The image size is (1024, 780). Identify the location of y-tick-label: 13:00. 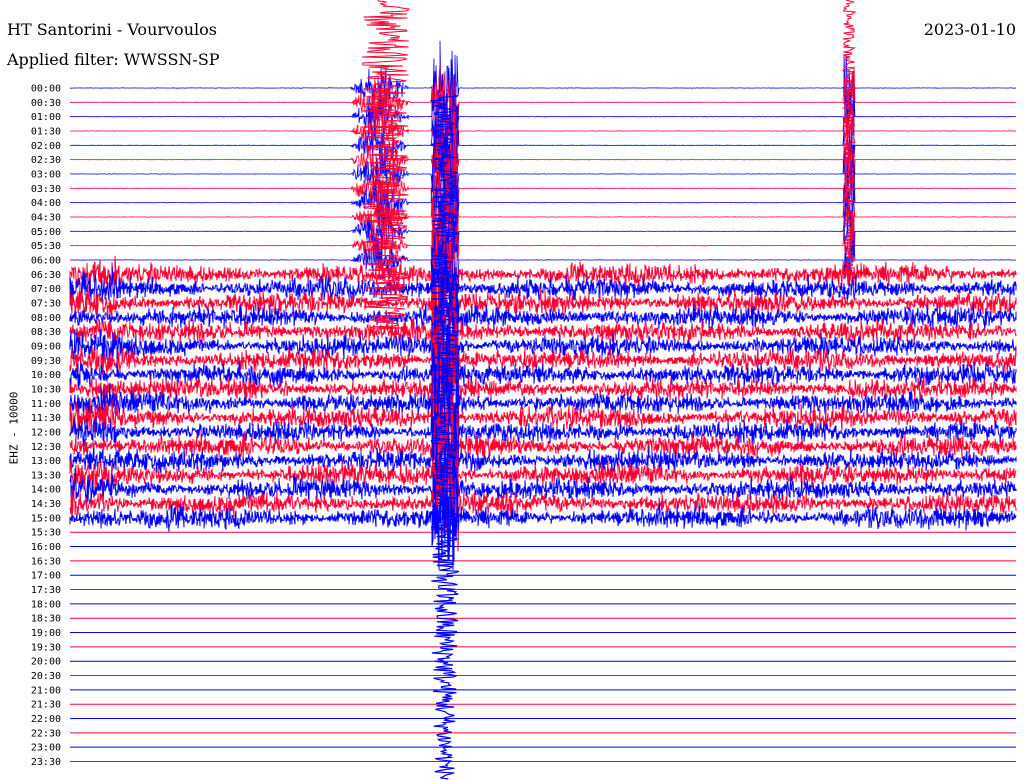
(46, 461).